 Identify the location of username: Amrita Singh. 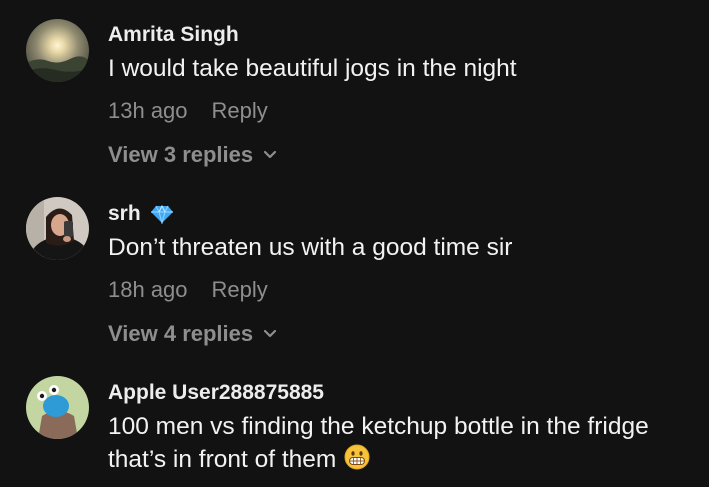
(404, 35).